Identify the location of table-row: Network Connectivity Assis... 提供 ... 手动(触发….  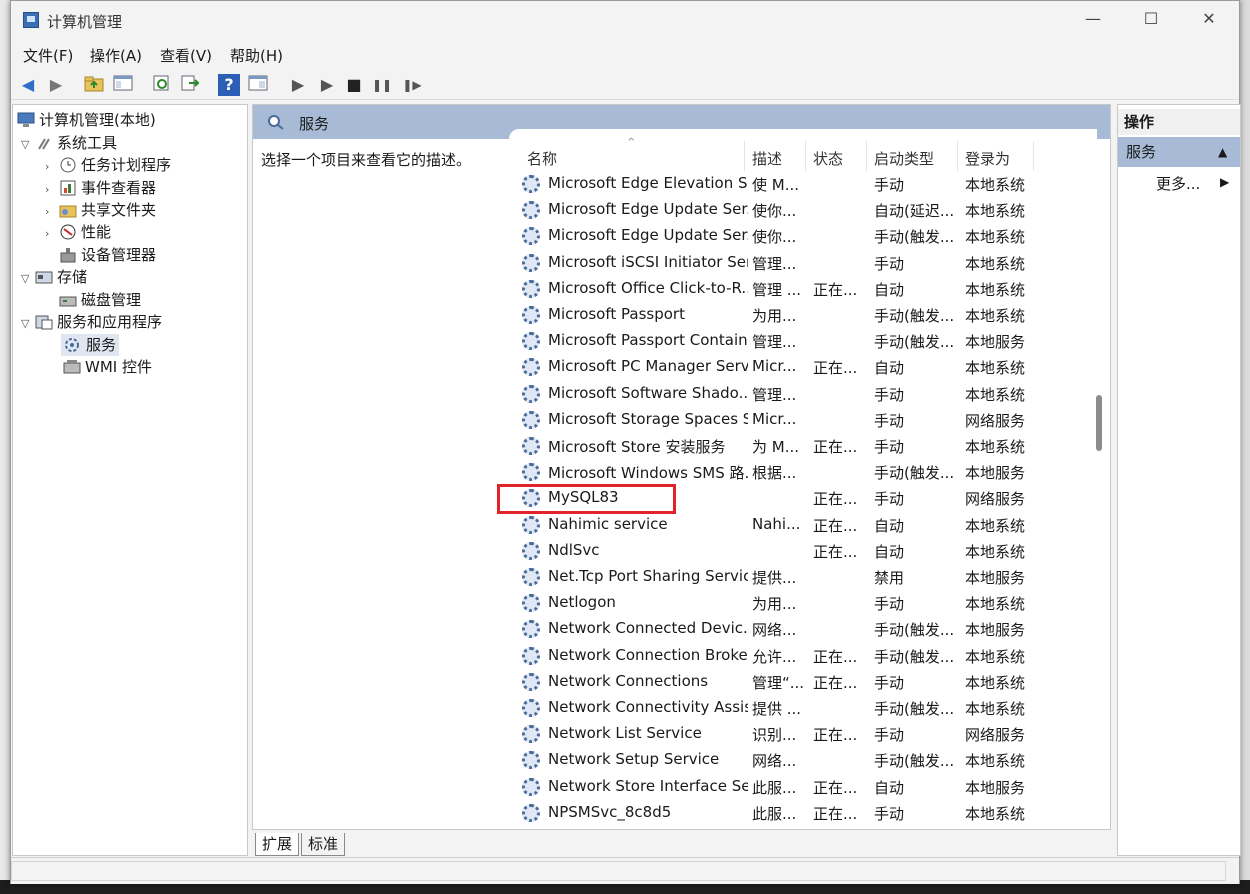
(813, 708).